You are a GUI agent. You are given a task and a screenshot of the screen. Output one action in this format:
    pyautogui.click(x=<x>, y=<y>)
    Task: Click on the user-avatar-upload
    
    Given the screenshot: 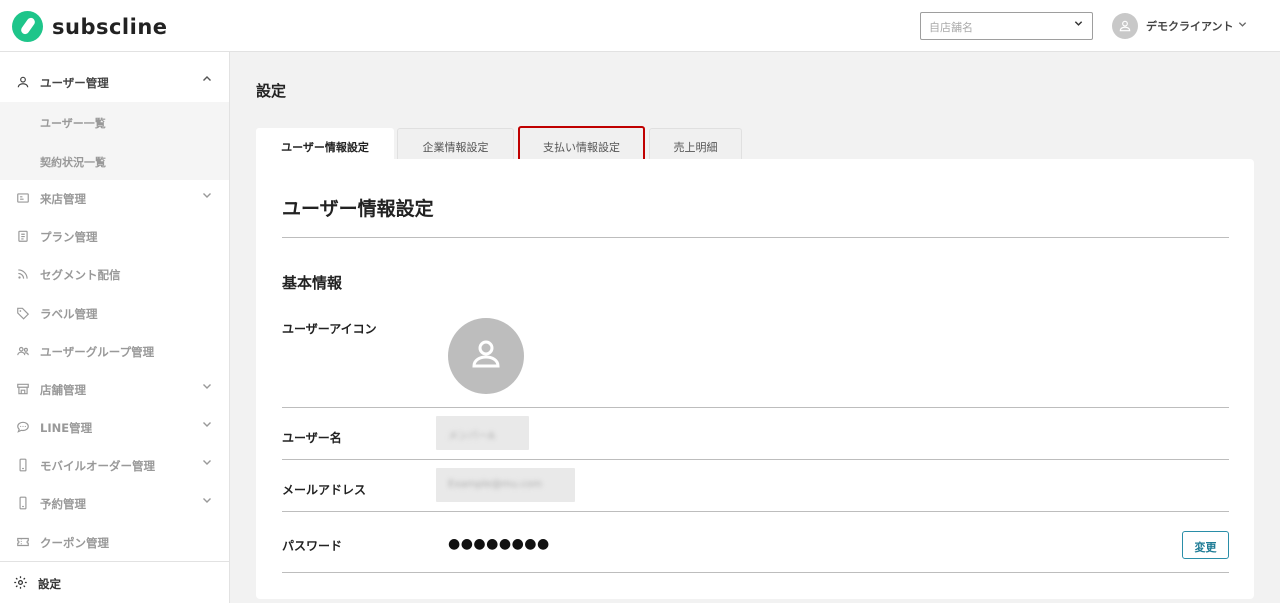 What is the action you would take?
    pyautogui.click(x=486, y=356)
    